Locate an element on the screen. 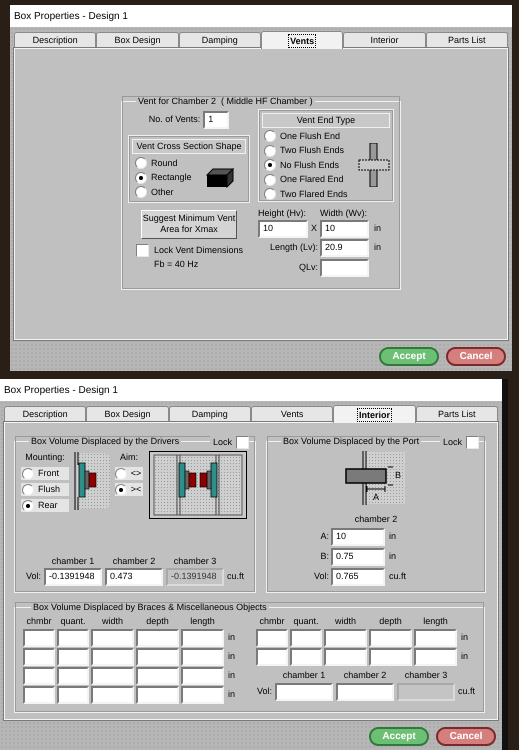 This screenshot has width=519, height=750. option-label: Rear is located at coordinates (48, 505).